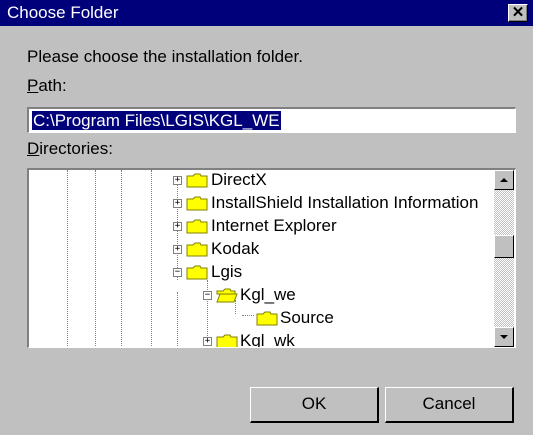 The width and height of the screenshot is (533, 435). Describe the element at coordinates (235, 248) in the screenshot. I see `tree-item-label: Kodak` at that location.